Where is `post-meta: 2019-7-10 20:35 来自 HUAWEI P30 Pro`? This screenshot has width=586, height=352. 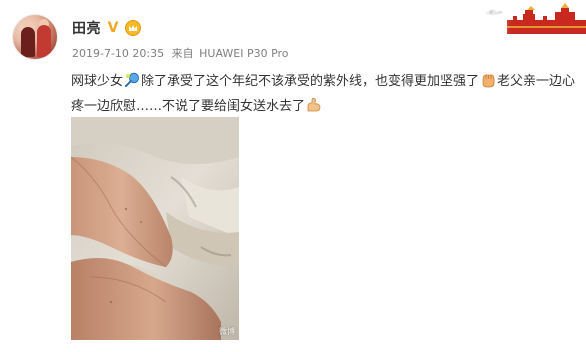
post-meta: 2019-7-10 20:35 来自 HUAWEI P30 Pro is located at coordinates (182, 53).